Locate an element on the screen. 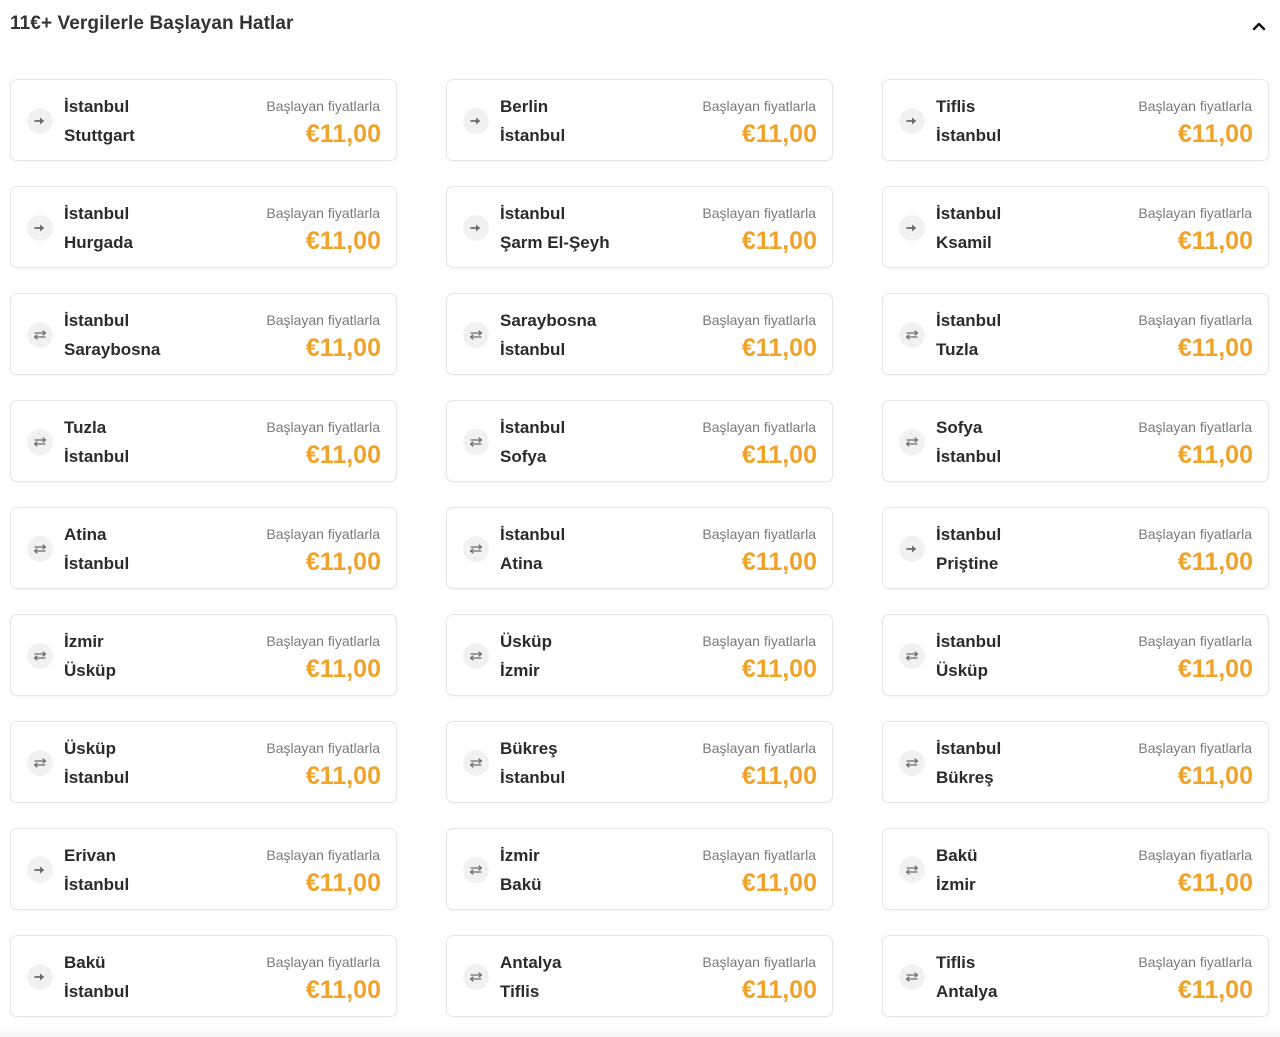 Image resolution: width=1280 pixels, height=1037 pixels. destination-city: Antalya is located at coordinates (967, 991).